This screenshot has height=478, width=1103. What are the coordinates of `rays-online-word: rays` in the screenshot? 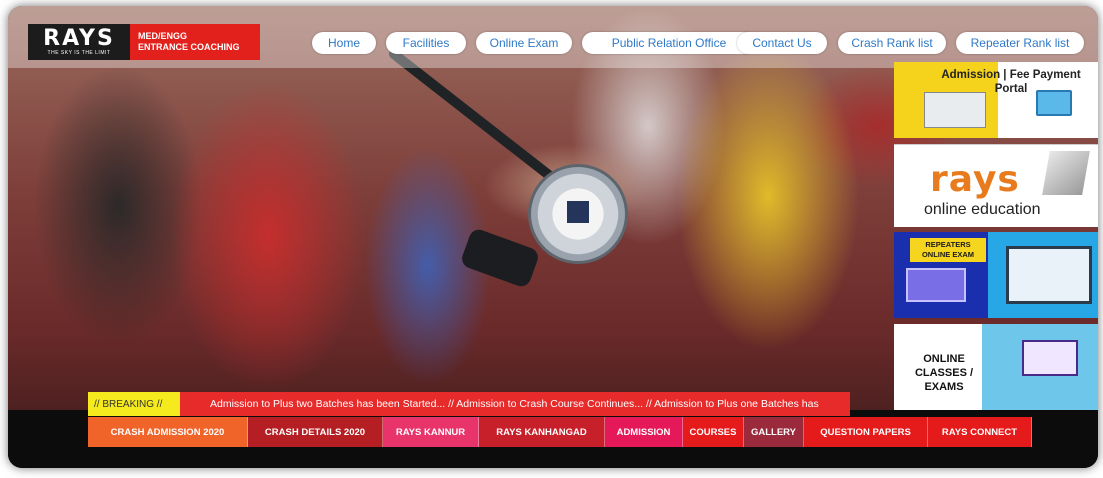 It's located at (975, 179).